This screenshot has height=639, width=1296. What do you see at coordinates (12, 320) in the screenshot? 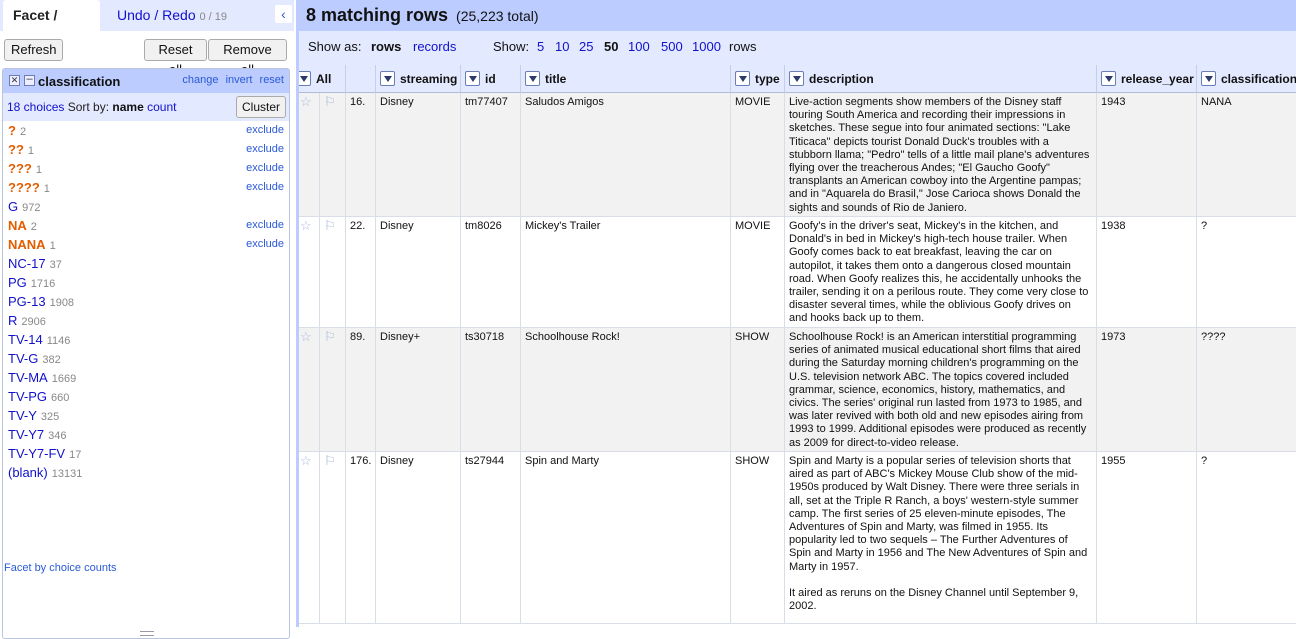
I see `facet-choice-name: R` at bounding box center [12, 320].